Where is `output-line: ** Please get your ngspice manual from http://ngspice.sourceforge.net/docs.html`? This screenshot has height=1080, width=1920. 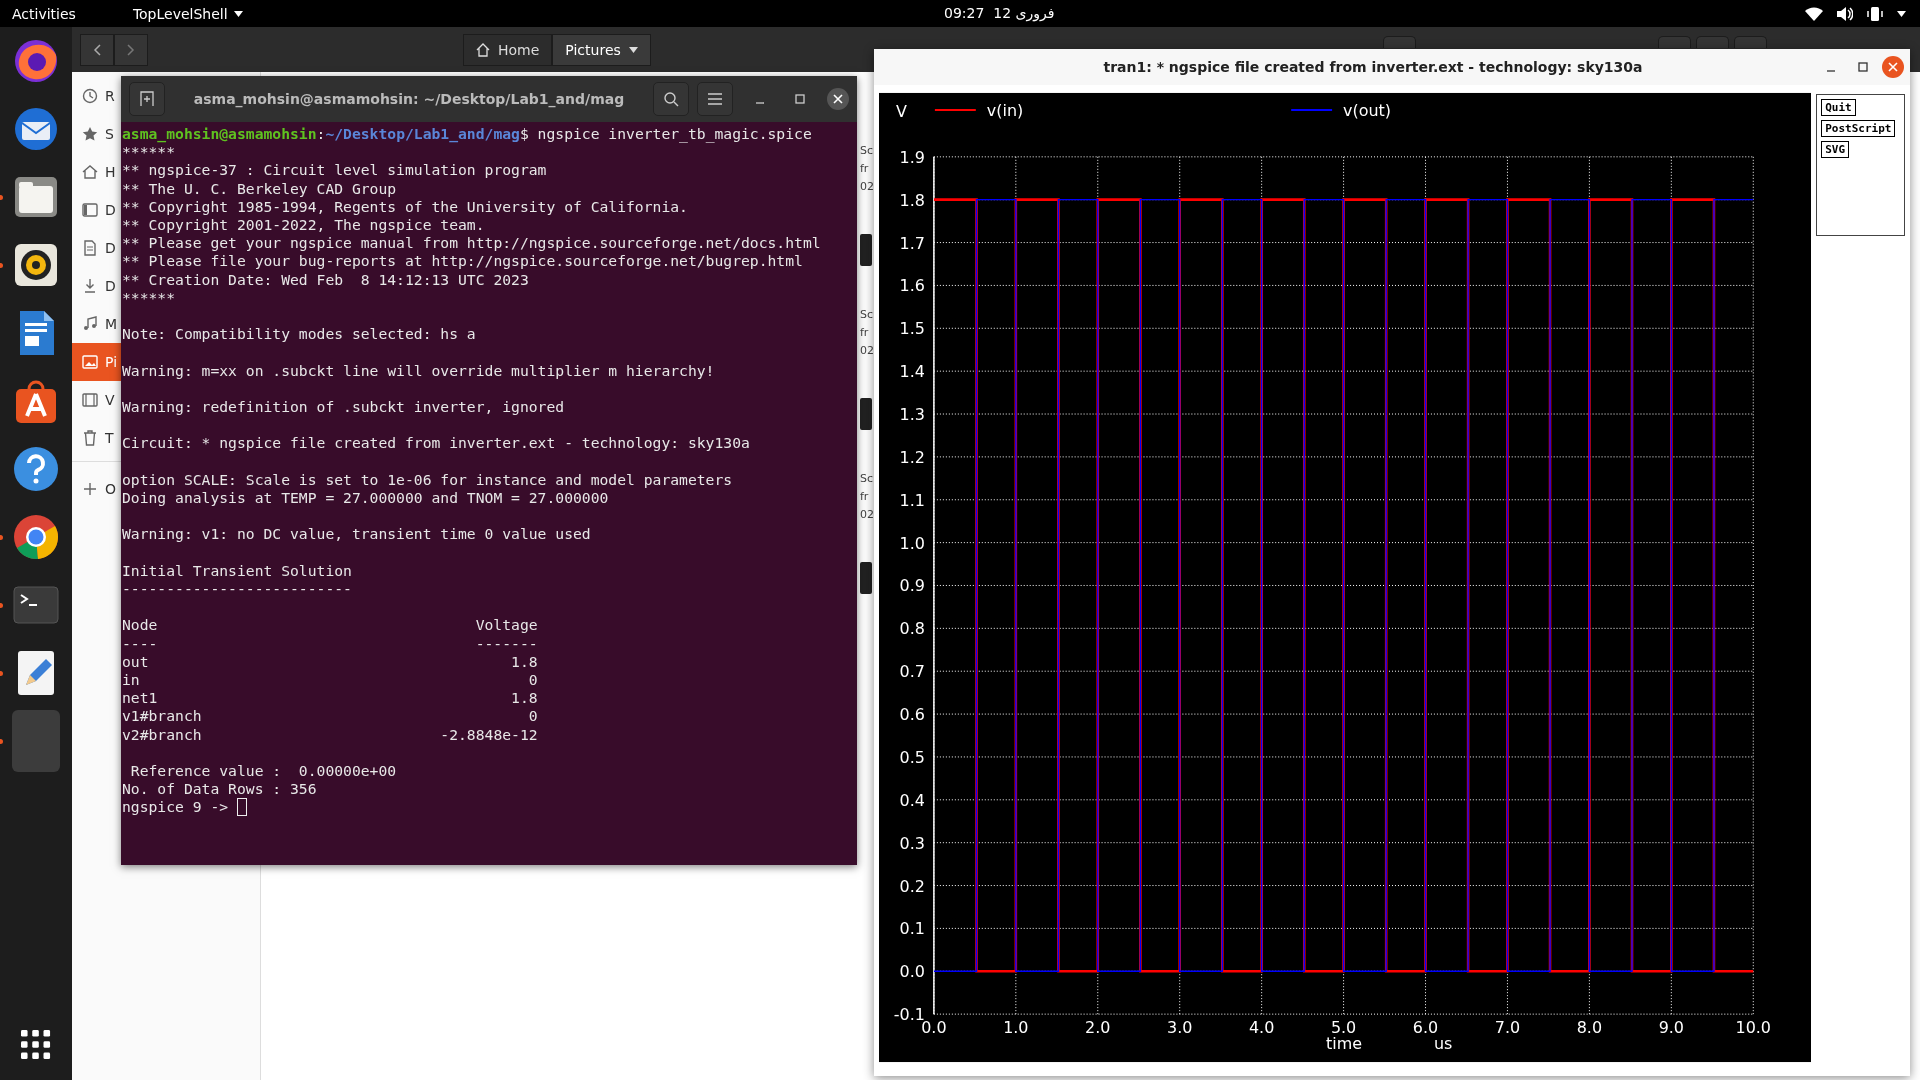 output-line: ** Please get your ngspice manual from http://ngspice.sourceforge.net/docs.html is located at coordinates (472, 243).